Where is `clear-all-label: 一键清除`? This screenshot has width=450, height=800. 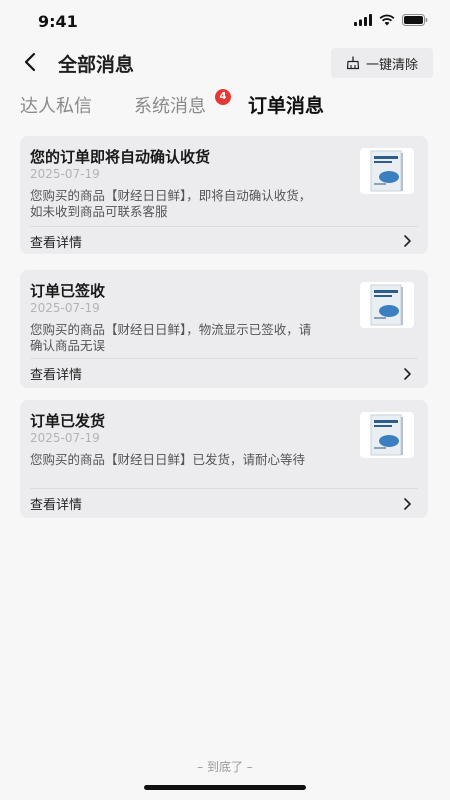
clear-all-label: 一键清除 is located at coordinates (391, 65).